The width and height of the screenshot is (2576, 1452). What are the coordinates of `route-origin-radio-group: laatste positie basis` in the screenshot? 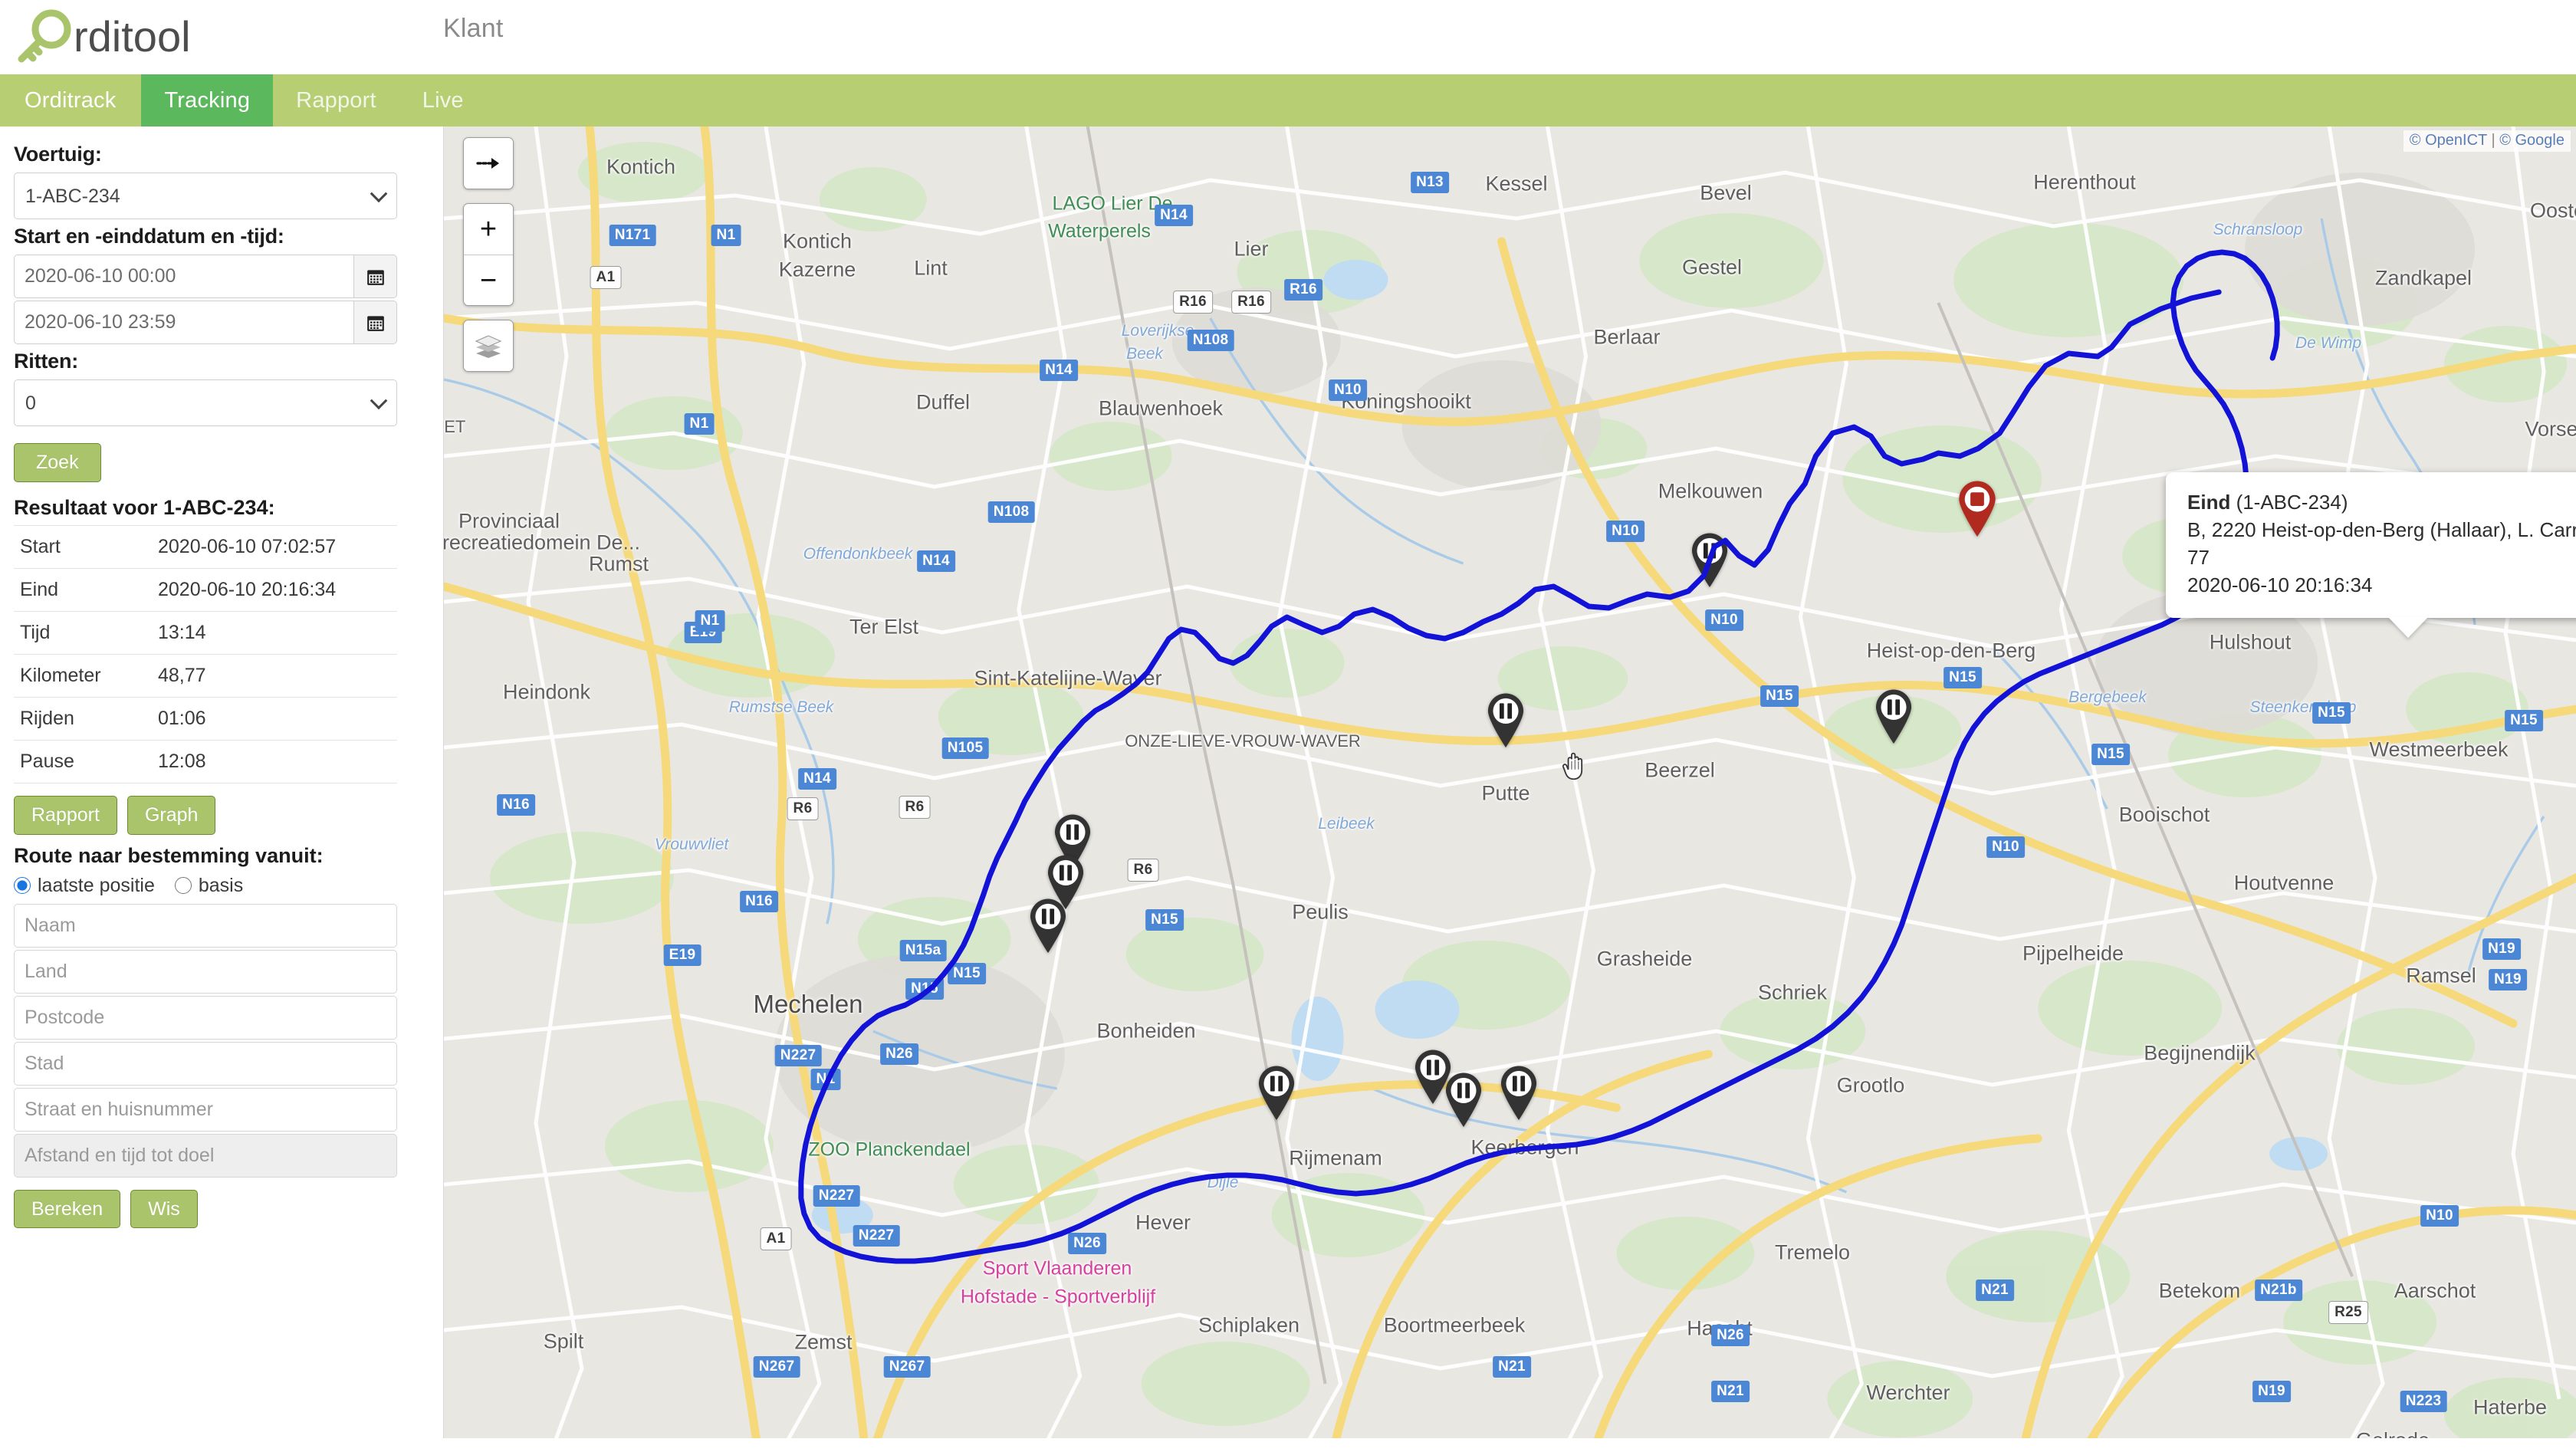 It's located at (221, 886).